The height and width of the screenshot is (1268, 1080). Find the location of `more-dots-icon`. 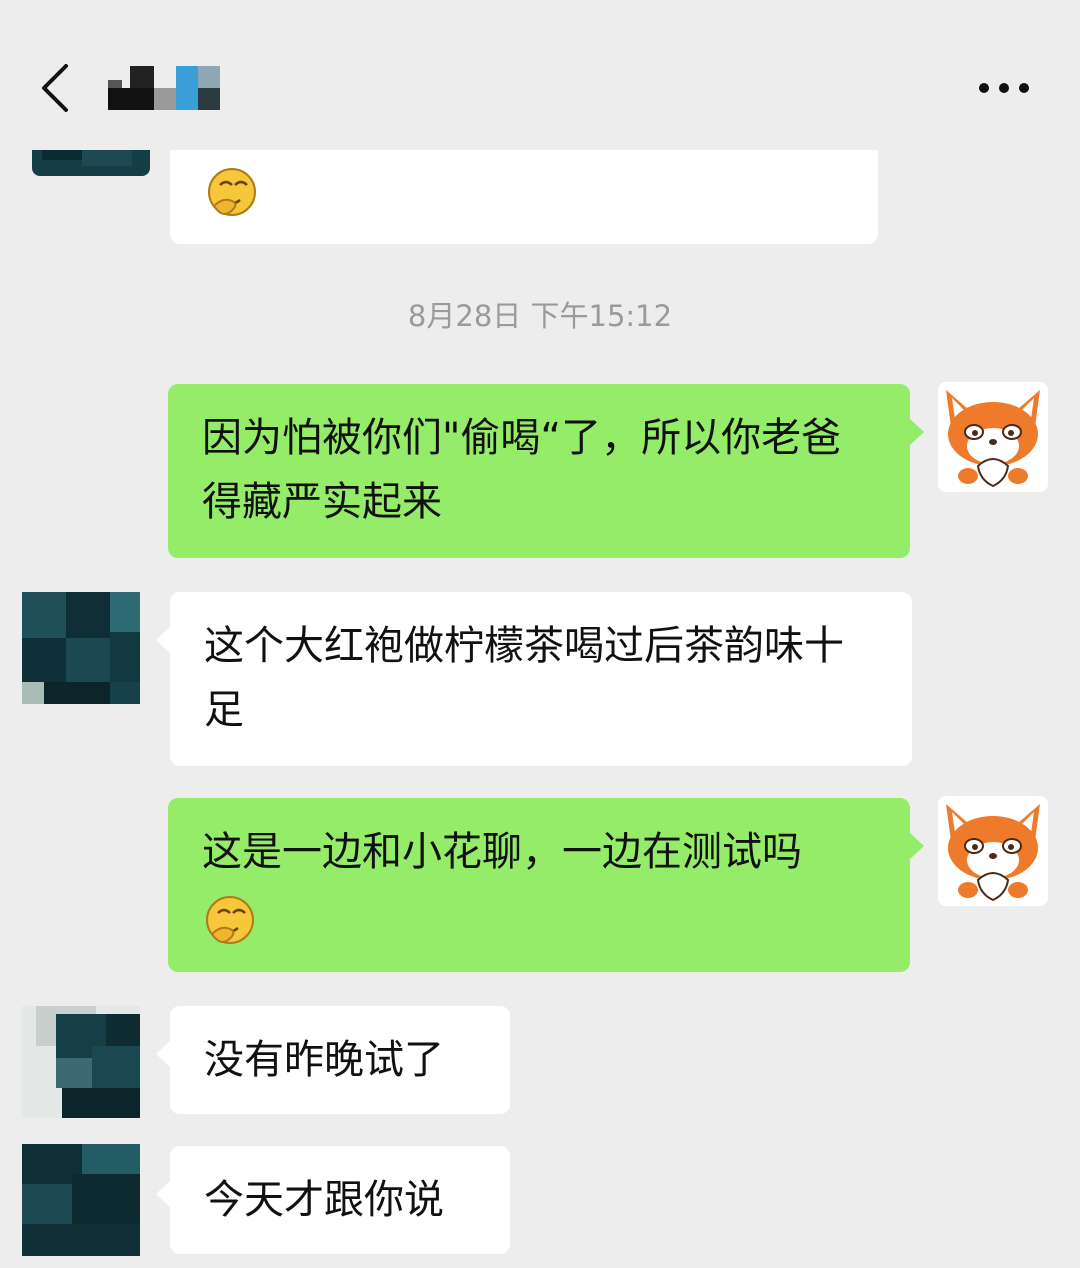

more-dots-icon is located at coordinates (1004, 87).